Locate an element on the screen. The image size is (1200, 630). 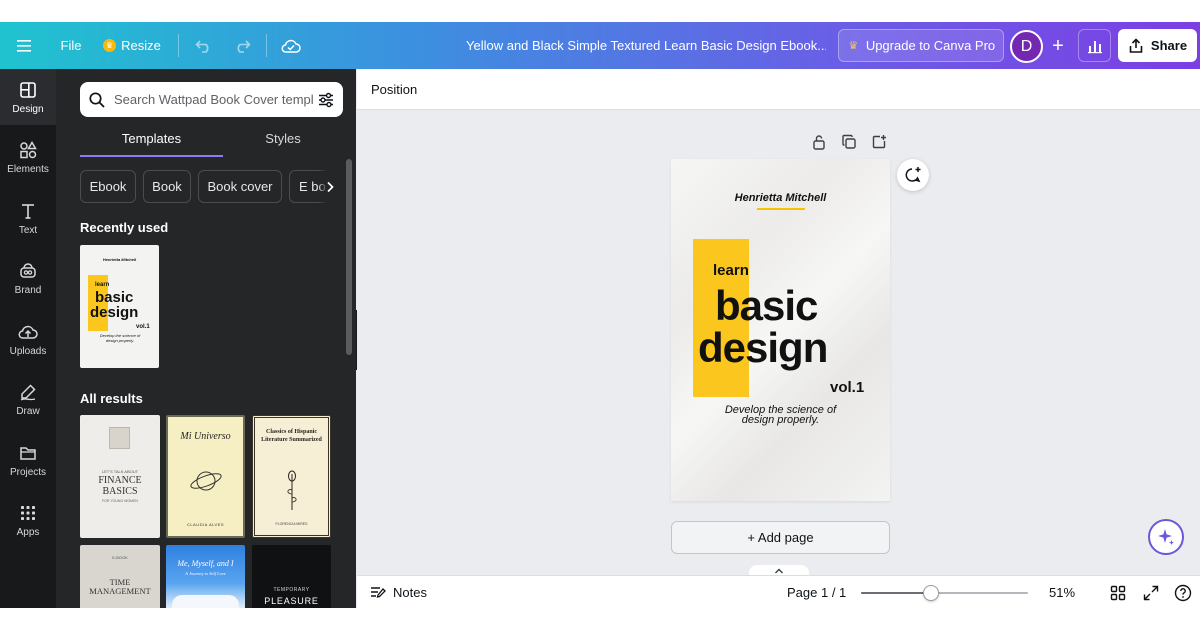
suggestion-chips: Ebook Book Book cover E bo is located at coordinates (211, 187).